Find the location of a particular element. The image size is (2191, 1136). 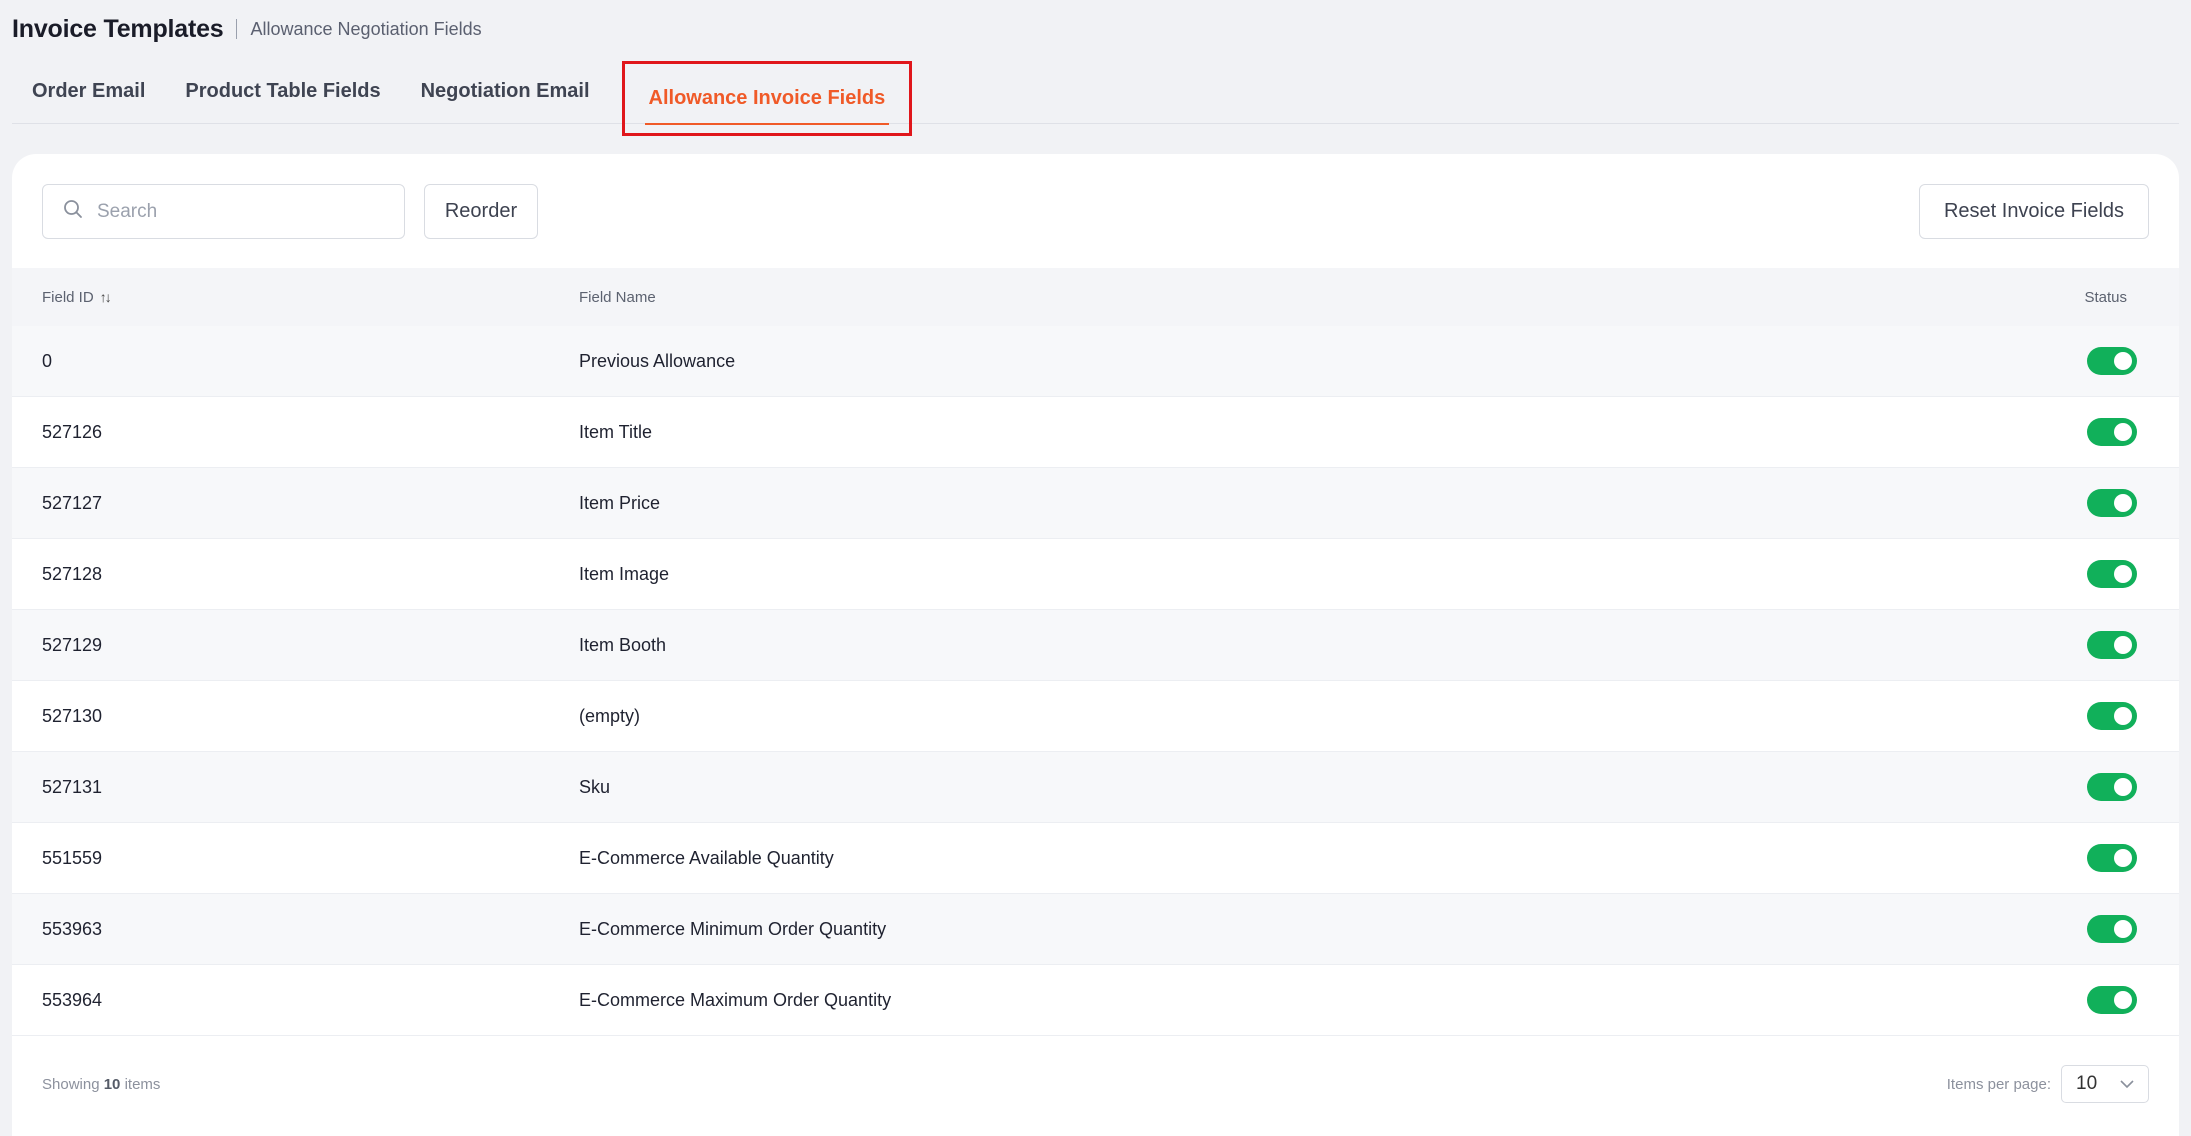

table-row: 527131 Sku is located at coordinates (1095, 787).